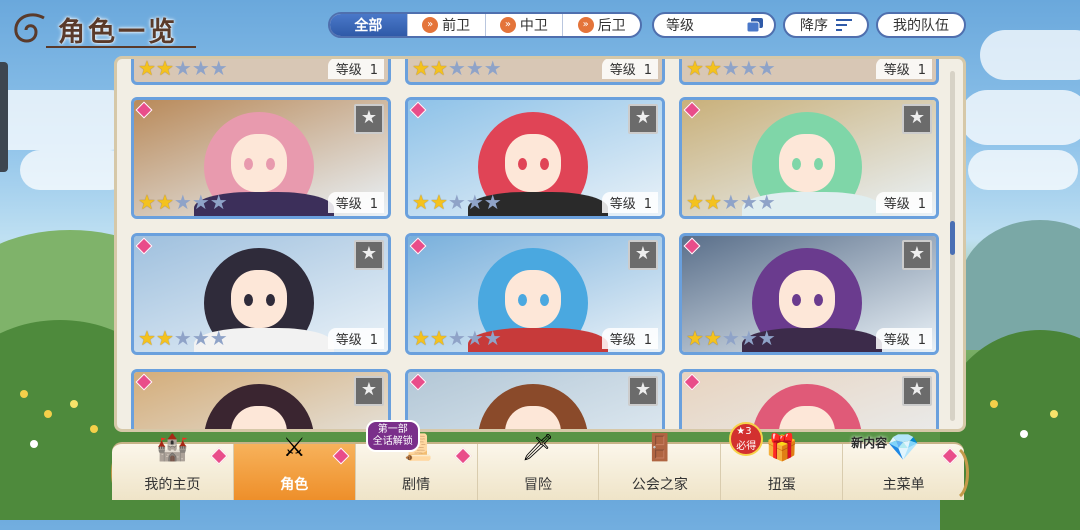 The width and height of the screenshot is (1080, 530). What do you see at coordinates (368, 25) in the screenshot?
I see `filter-all-tab: 全部` at bounding box center [368, 25].